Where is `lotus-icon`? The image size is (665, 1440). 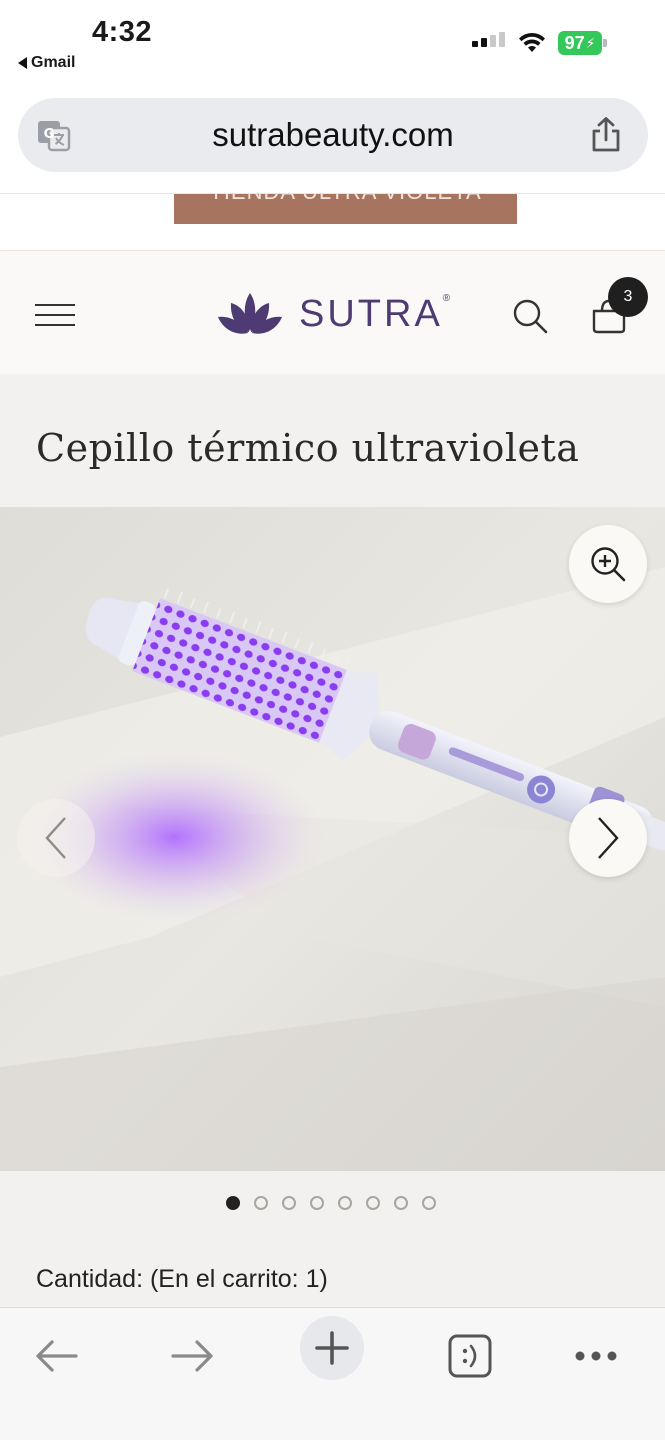 lotus-icon is located at coordinates (250, 313).